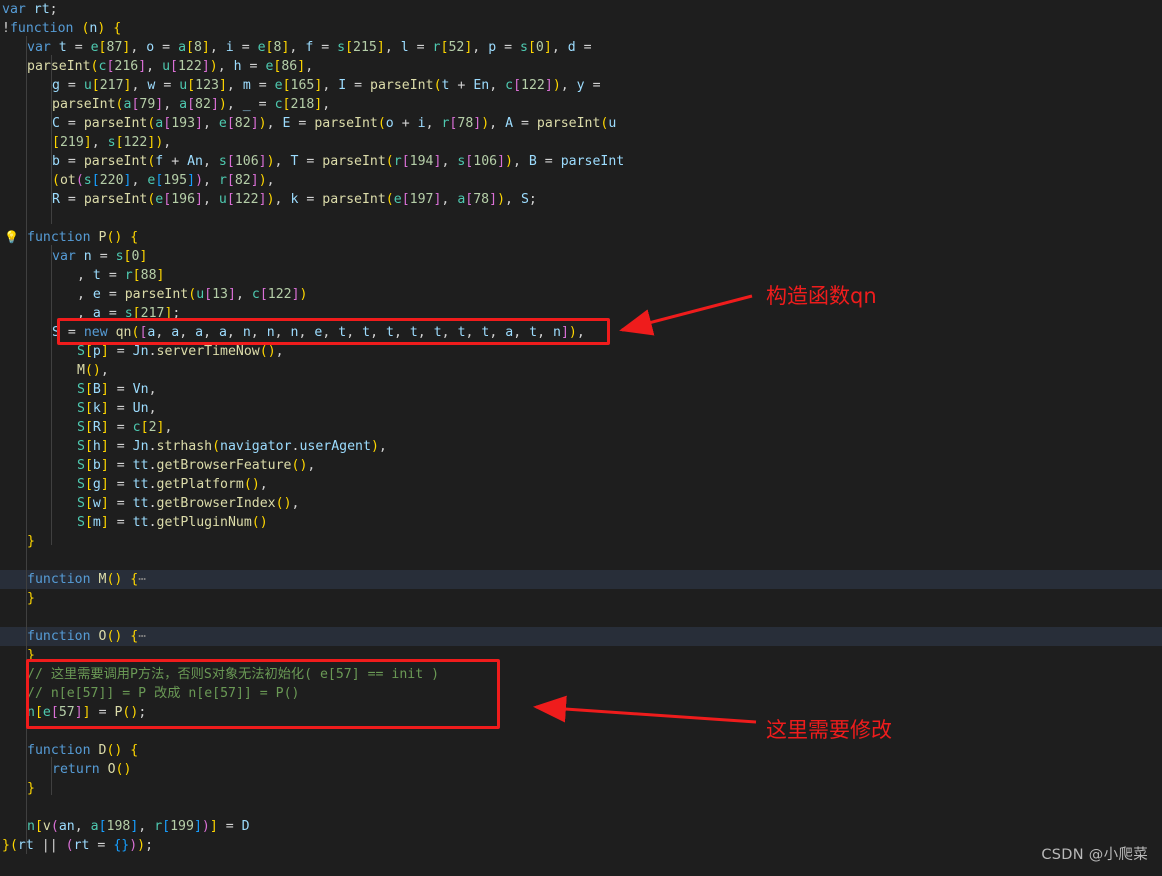 The height and width of the screenshot is (876, 1162). What do you see at coordinates (581, 28) in the screenshot?
I see `code-line: !function (n) {` at bounding box center [581, 28].